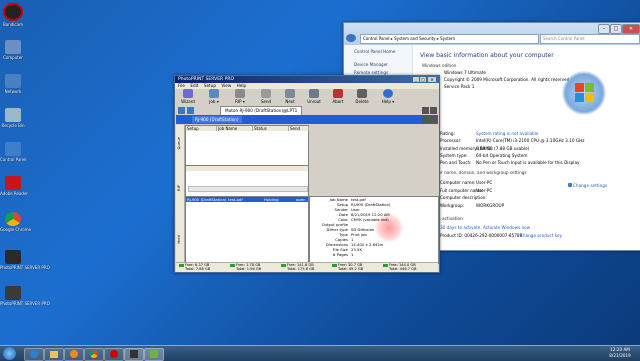 The height and width of the screenshot is (361, 640). I want to click on ie-icon, so click(34, 354).